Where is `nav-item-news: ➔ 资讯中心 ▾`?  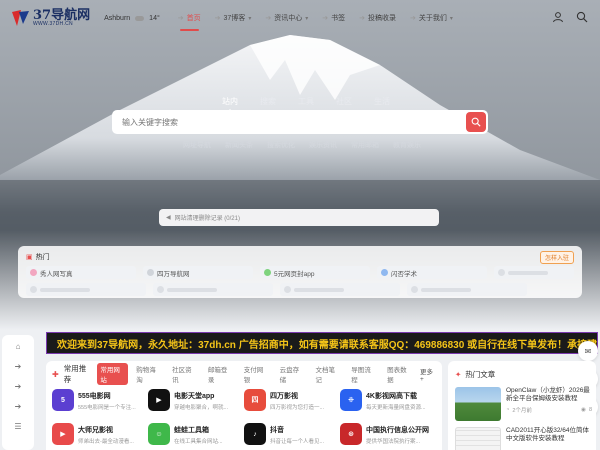
nav-item-news: ➔ 资讯中心 ▾ is located at coordinates (286, 18).